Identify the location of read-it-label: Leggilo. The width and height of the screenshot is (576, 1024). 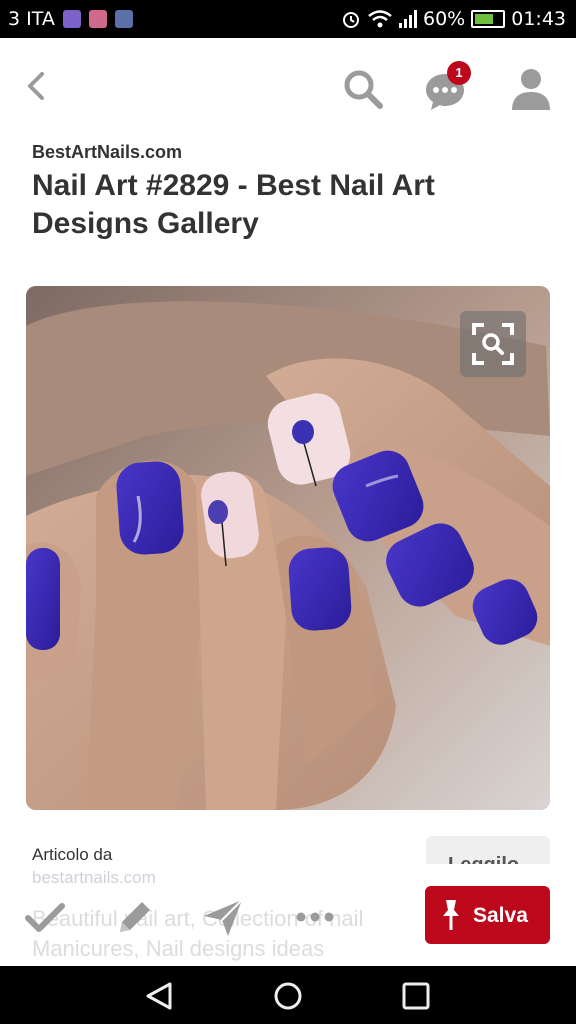
(483, 859).